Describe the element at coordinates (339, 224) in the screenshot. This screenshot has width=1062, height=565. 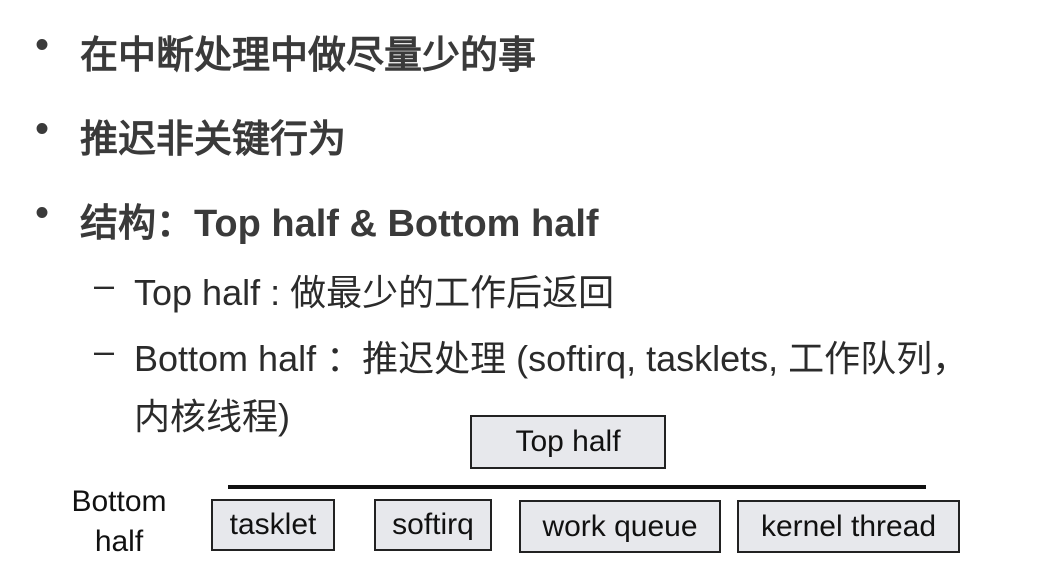
I see `bullet-text: 结构：Top half & Bottom half` at that location.